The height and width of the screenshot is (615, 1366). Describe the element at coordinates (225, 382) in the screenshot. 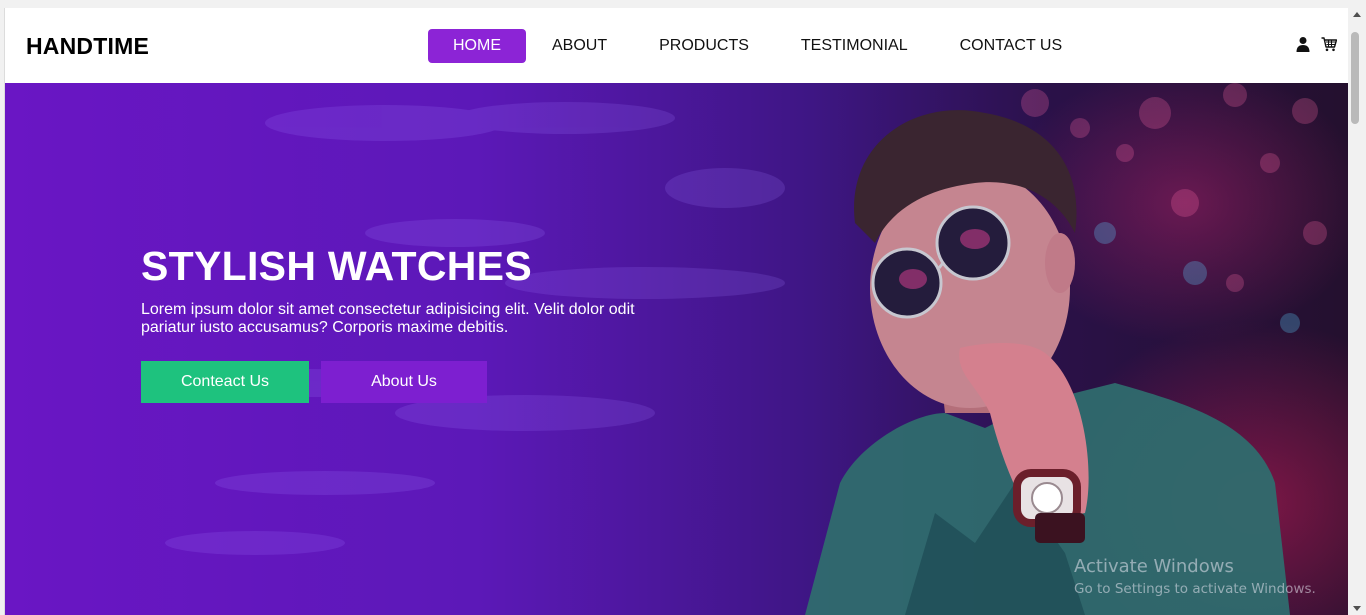

I see `contact-us-button: Conteact Us` at that location.